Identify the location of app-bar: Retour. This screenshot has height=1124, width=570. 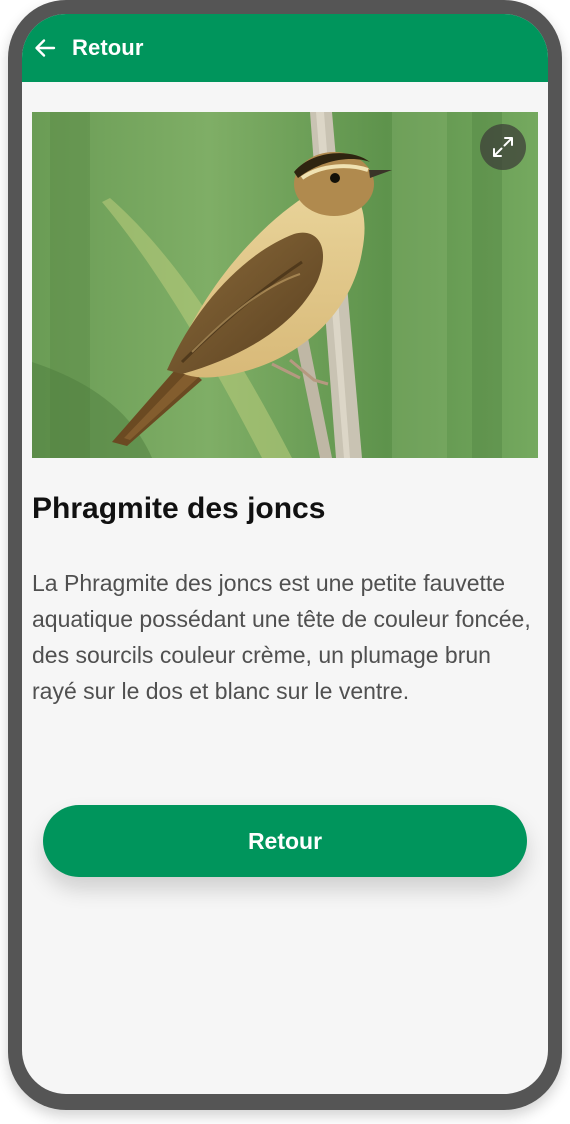
(285, 48).